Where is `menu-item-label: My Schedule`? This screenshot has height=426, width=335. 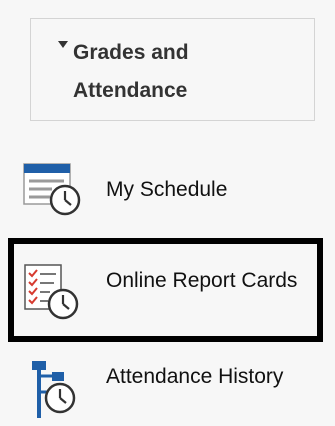
menu-item-label: My Schedule is located at coordinates (167, 189).